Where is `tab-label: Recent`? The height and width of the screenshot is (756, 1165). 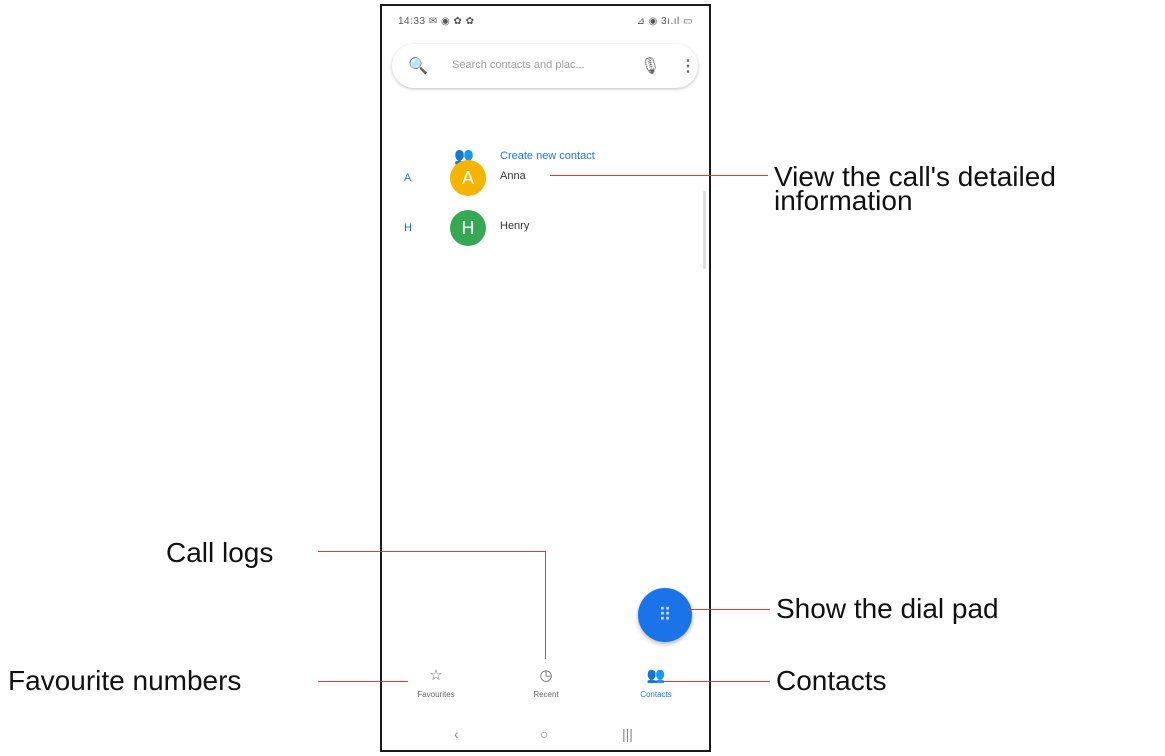
tab-label: Recent is located at coordinates (546, 694).